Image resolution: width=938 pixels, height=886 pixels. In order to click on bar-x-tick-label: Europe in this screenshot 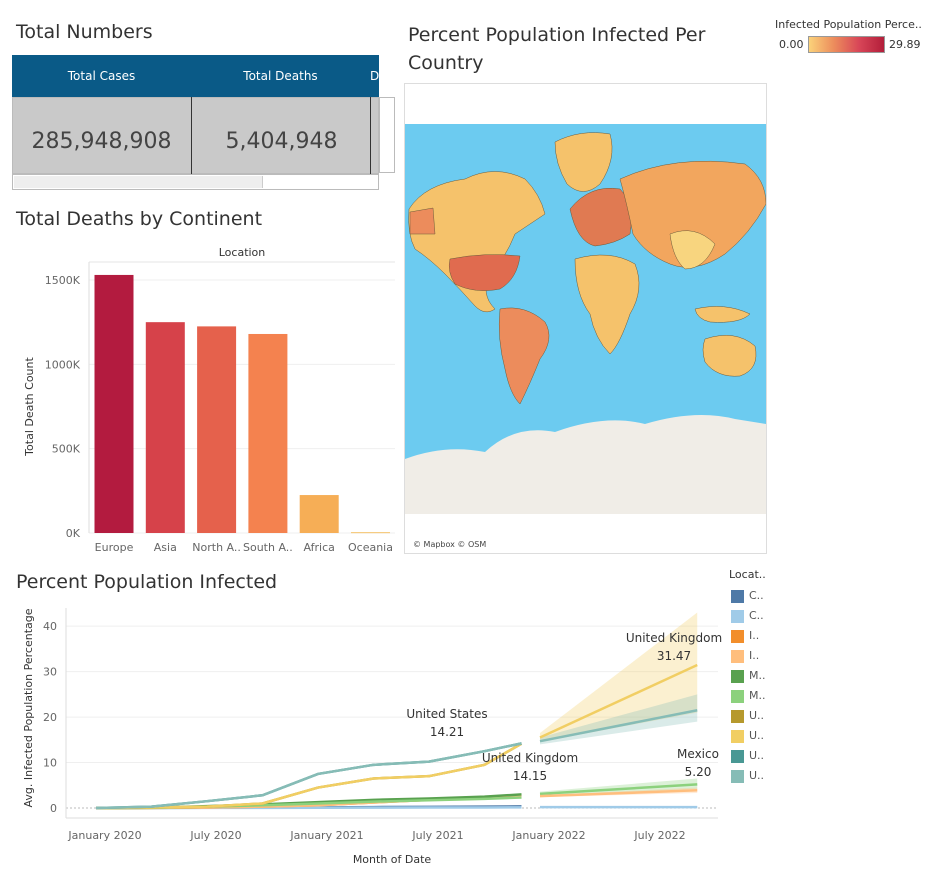, I will do `click(114, 547)`.